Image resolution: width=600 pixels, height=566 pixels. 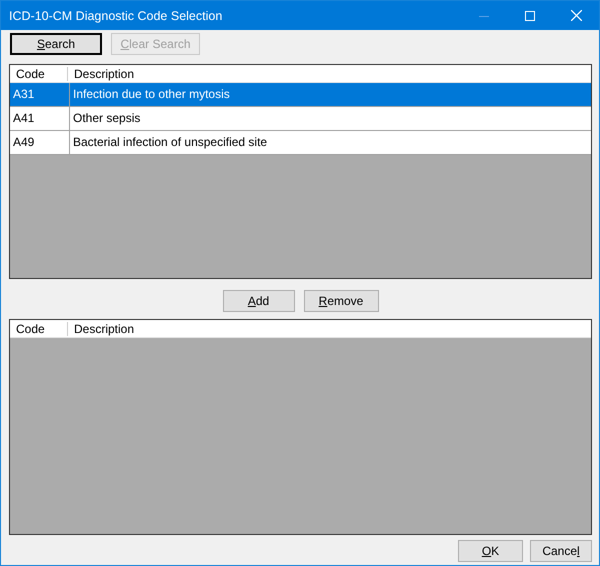 What do you see at coordinates (300, 143) in the screenshot?
I see `table-row: A49 Bacterial infection of unspecified site` at bounding box center [300, 143].